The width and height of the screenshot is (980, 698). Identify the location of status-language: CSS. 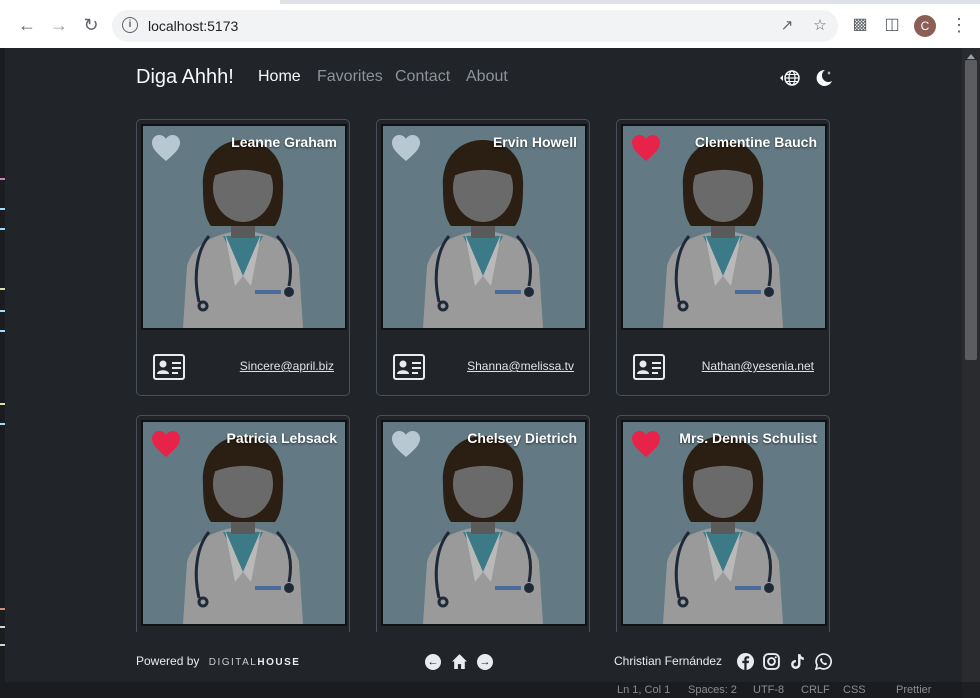
(854, 690).